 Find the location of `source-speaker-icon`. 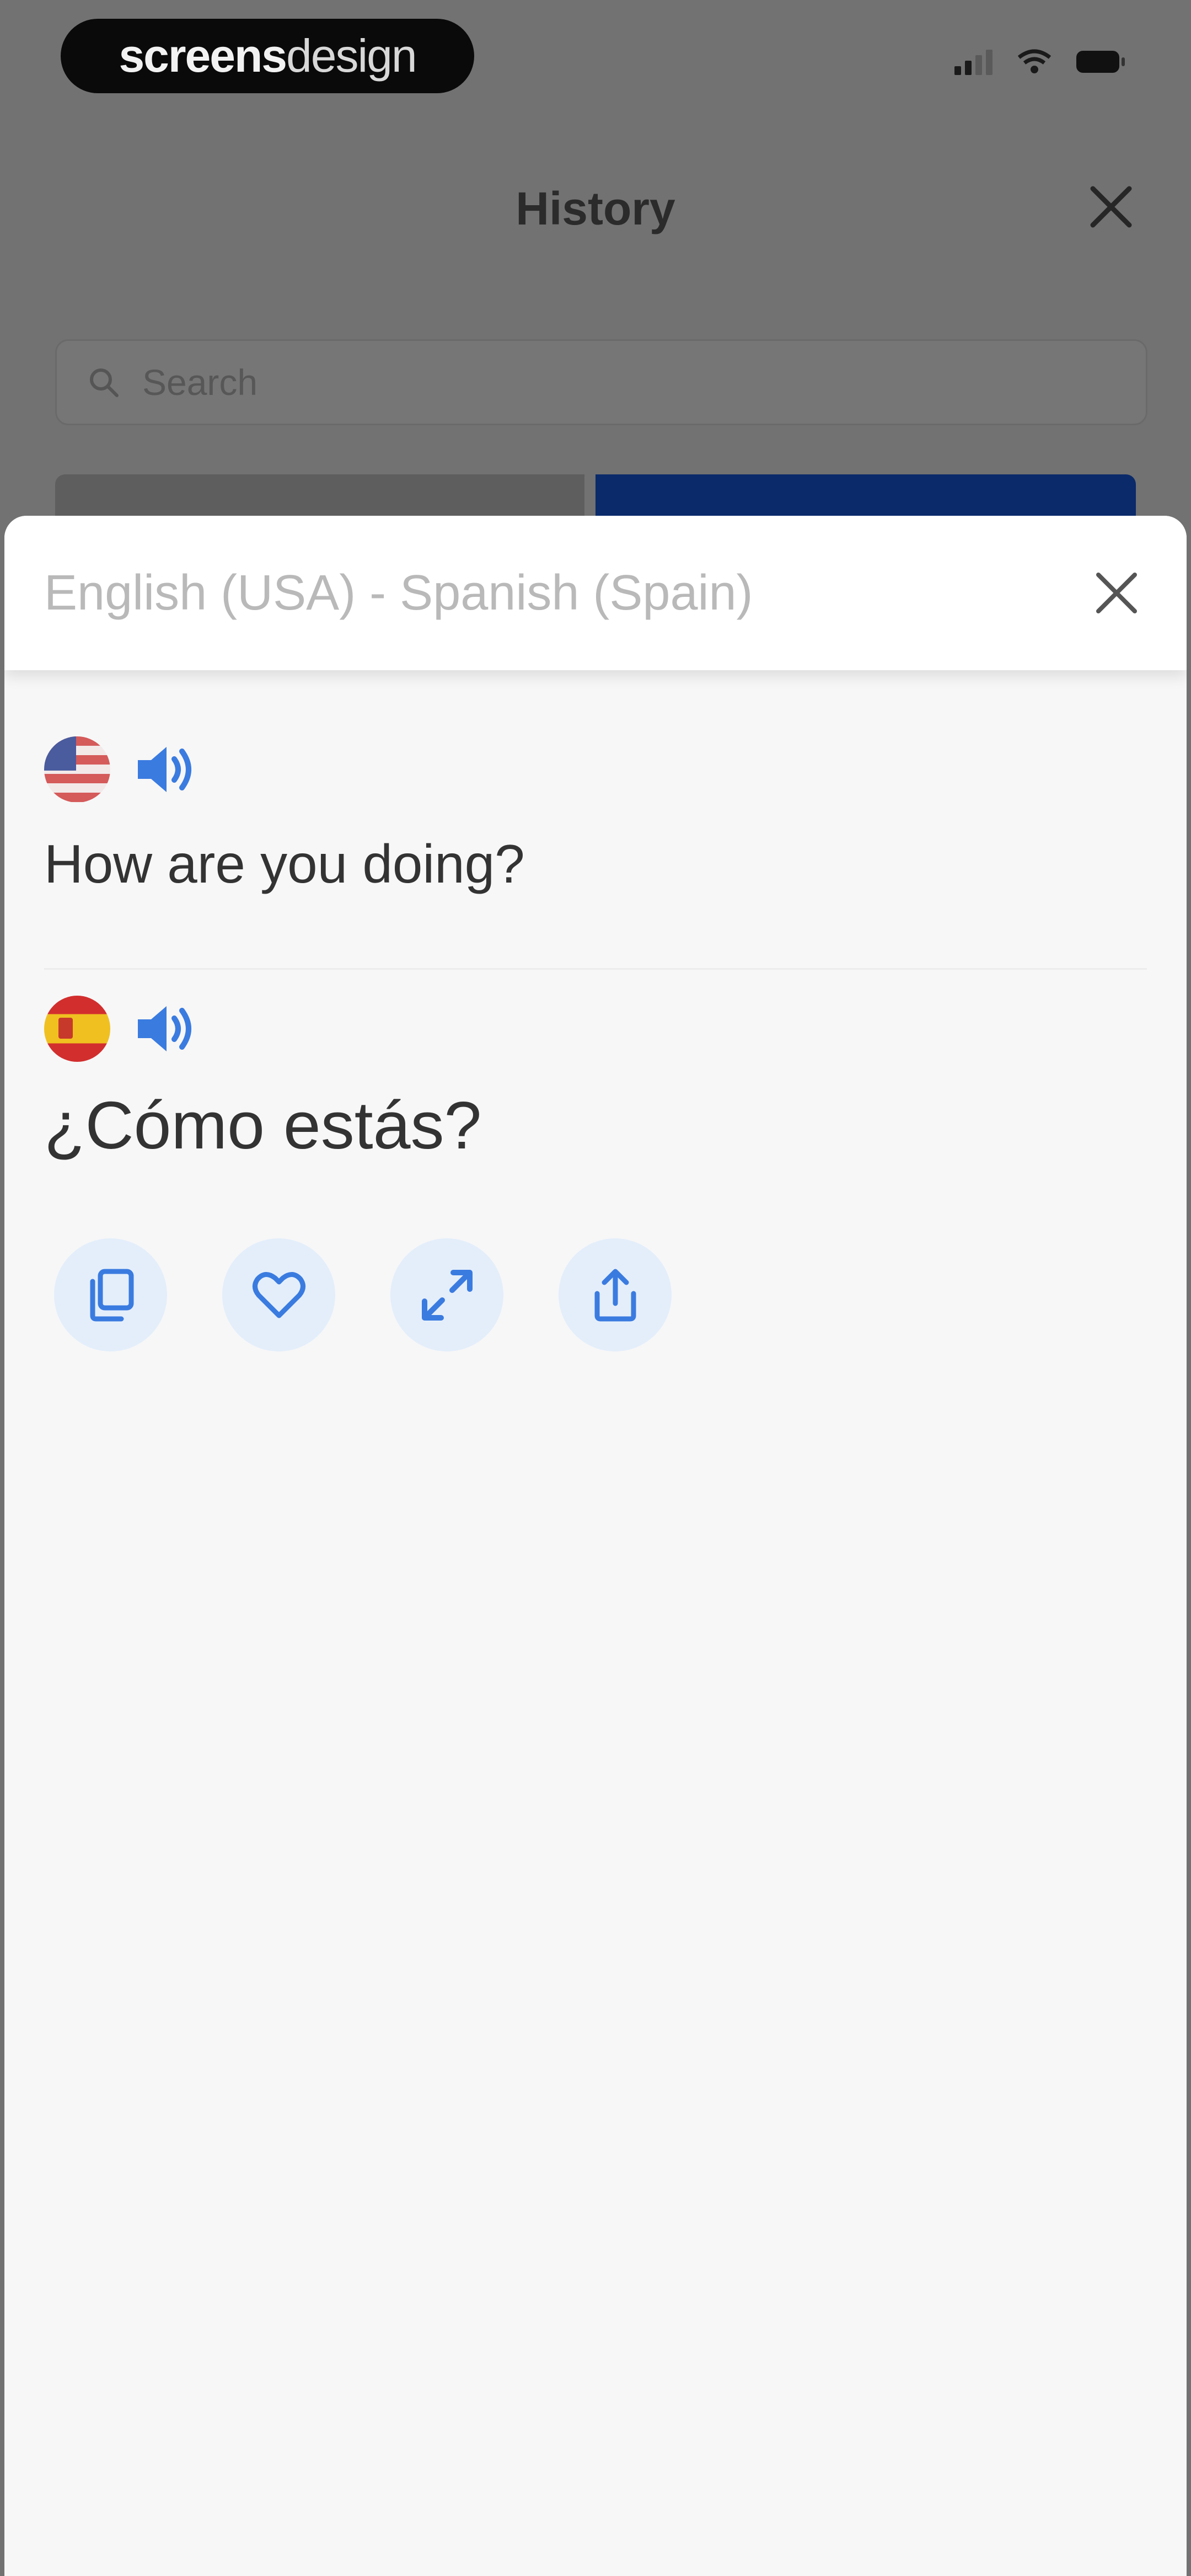

source-speaker-icon is located at coordinates (165, 769).